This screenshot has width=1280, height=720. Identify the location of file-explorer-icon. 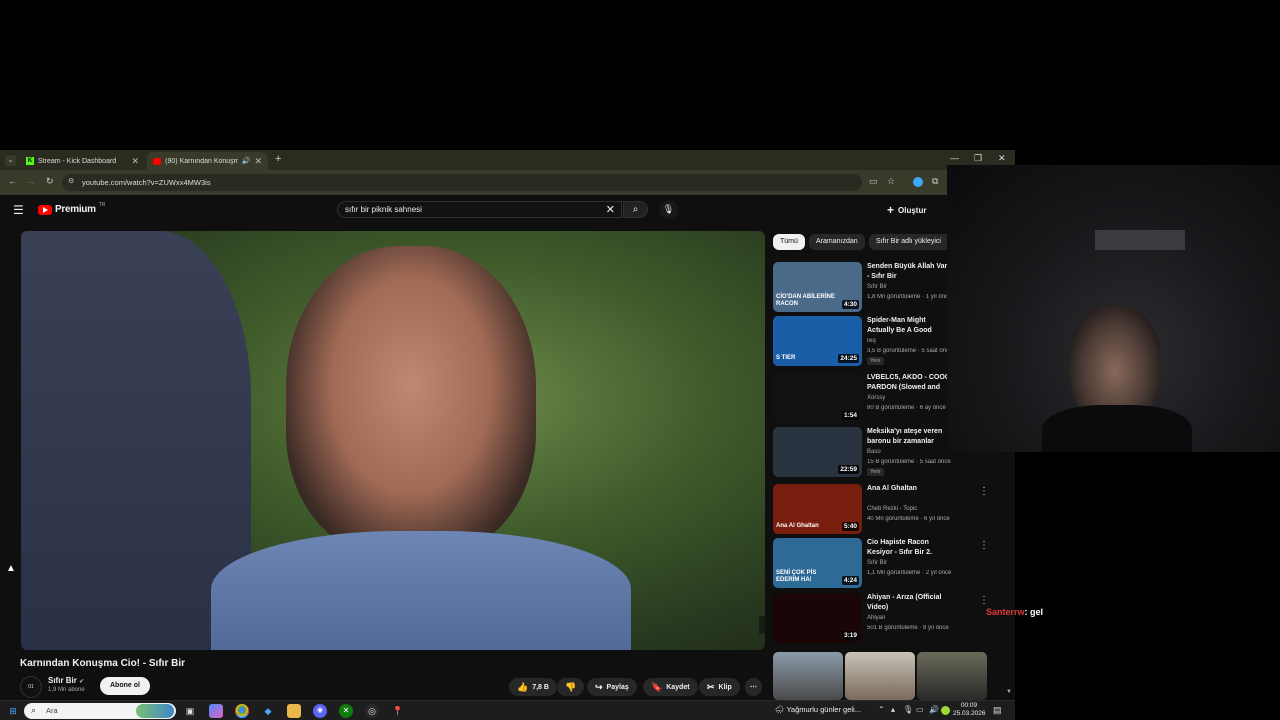
(294, 711).